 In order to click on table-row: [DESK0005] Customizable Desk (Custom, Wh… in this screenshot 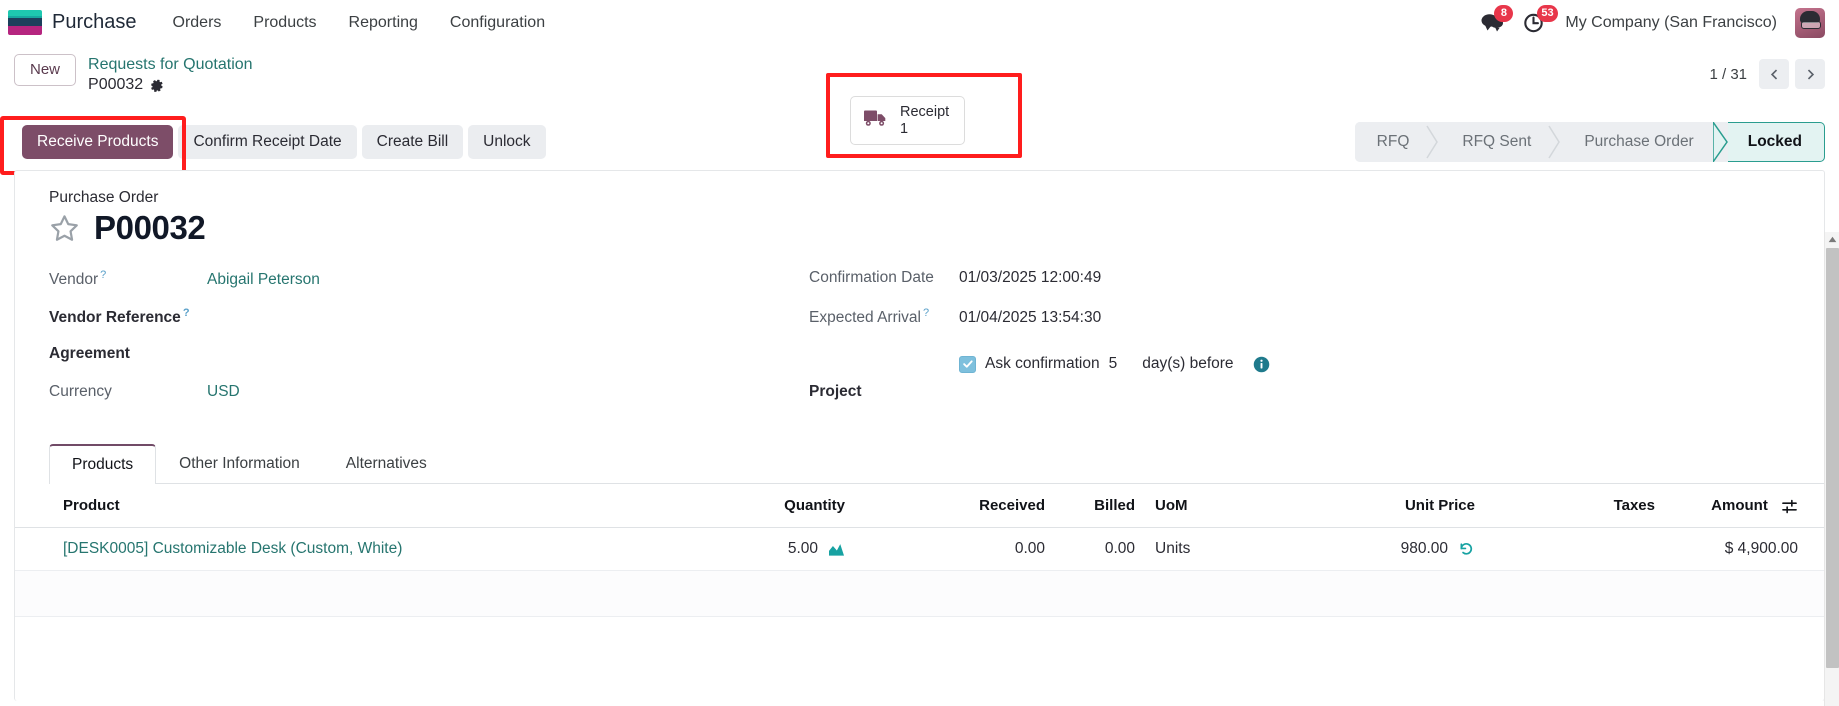, I will do `click(919, 549)`.